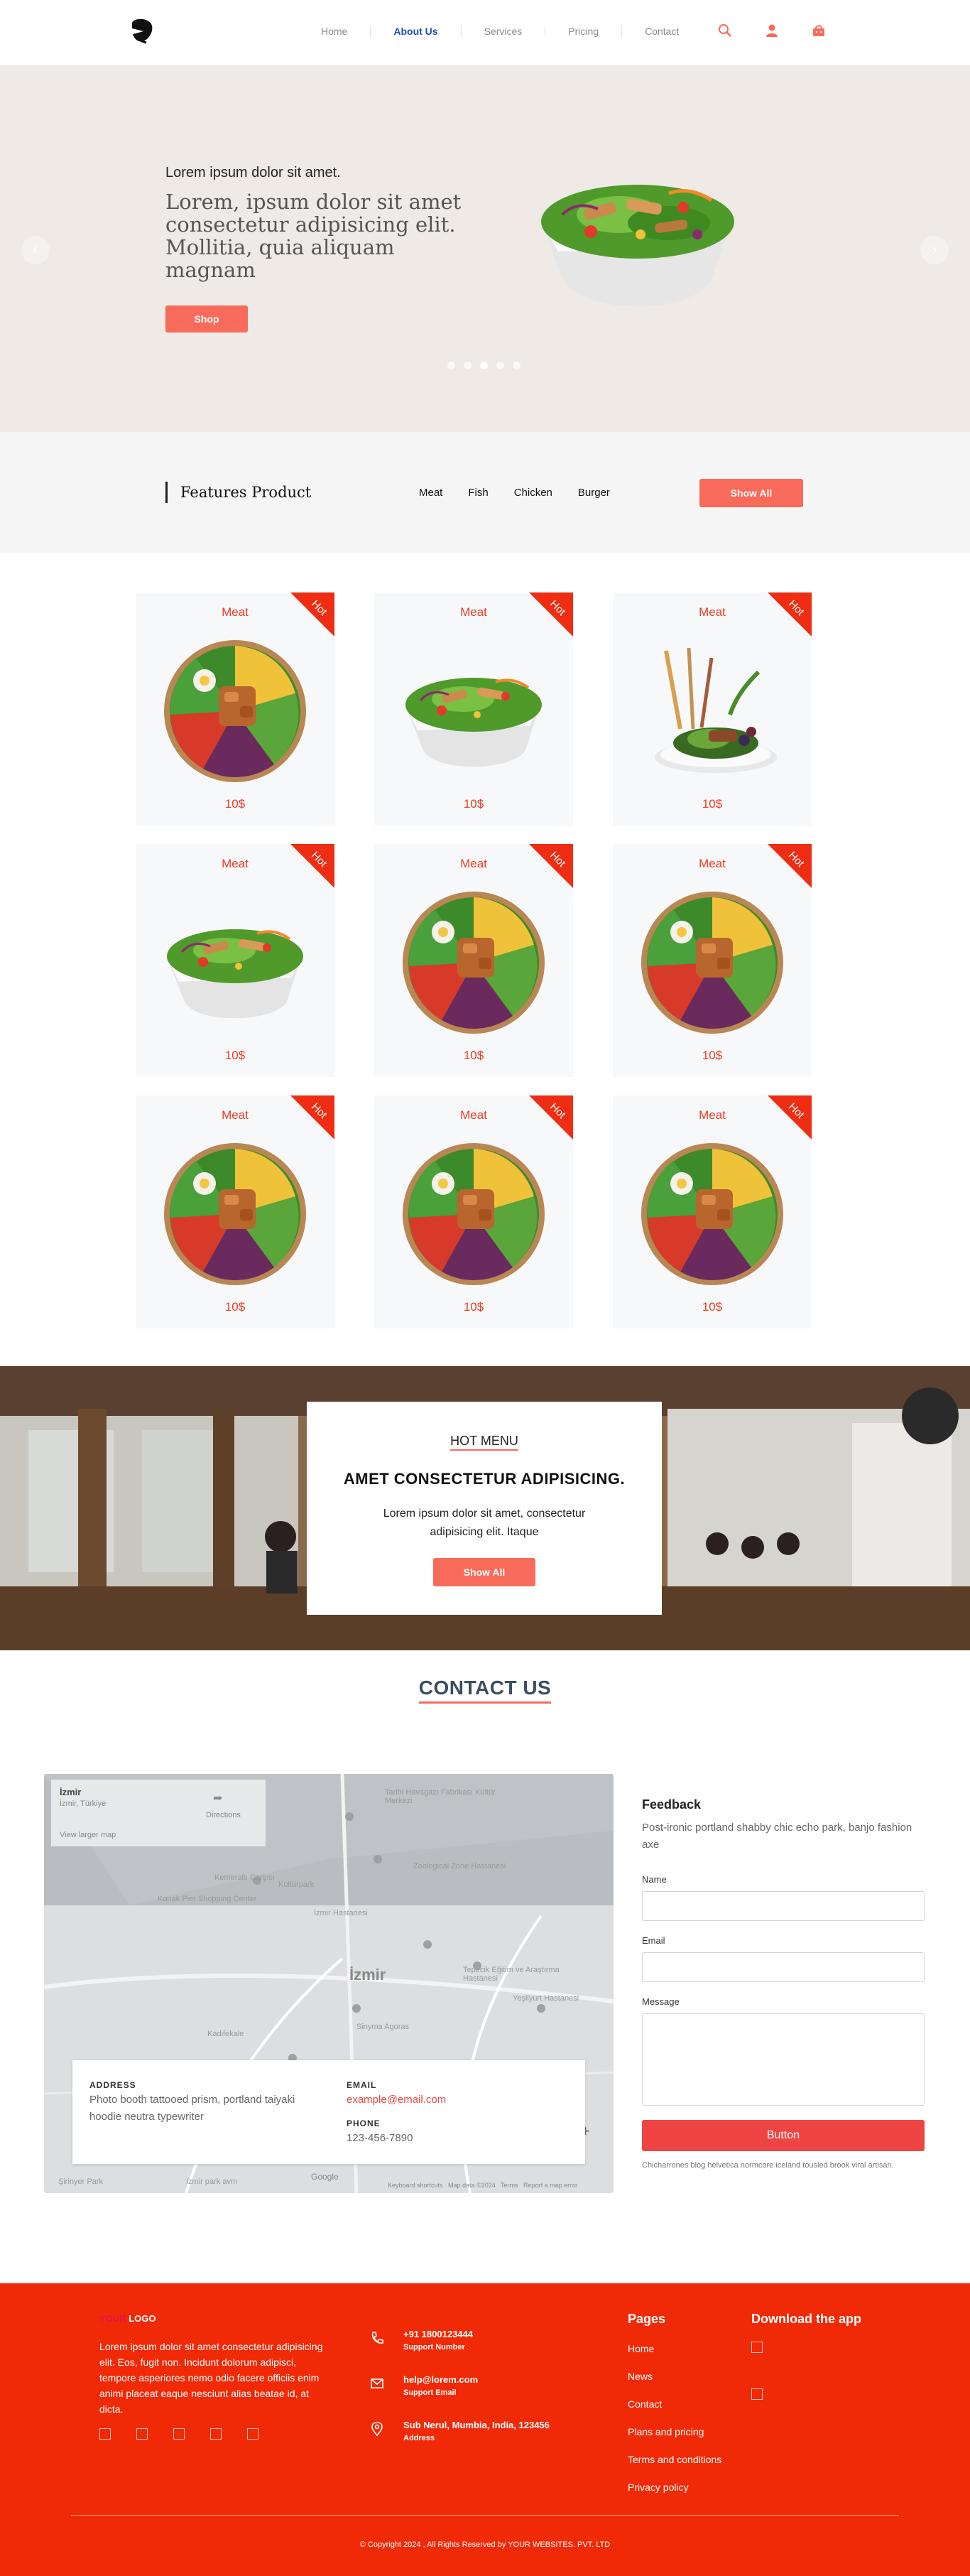 The width and height of the screenshot is (970, 2576). Describe the element at coordinates (477, 2425) in the screenshot. I see `footer-address: Sub Nerul, Mumbia, India, 123456` at that location.